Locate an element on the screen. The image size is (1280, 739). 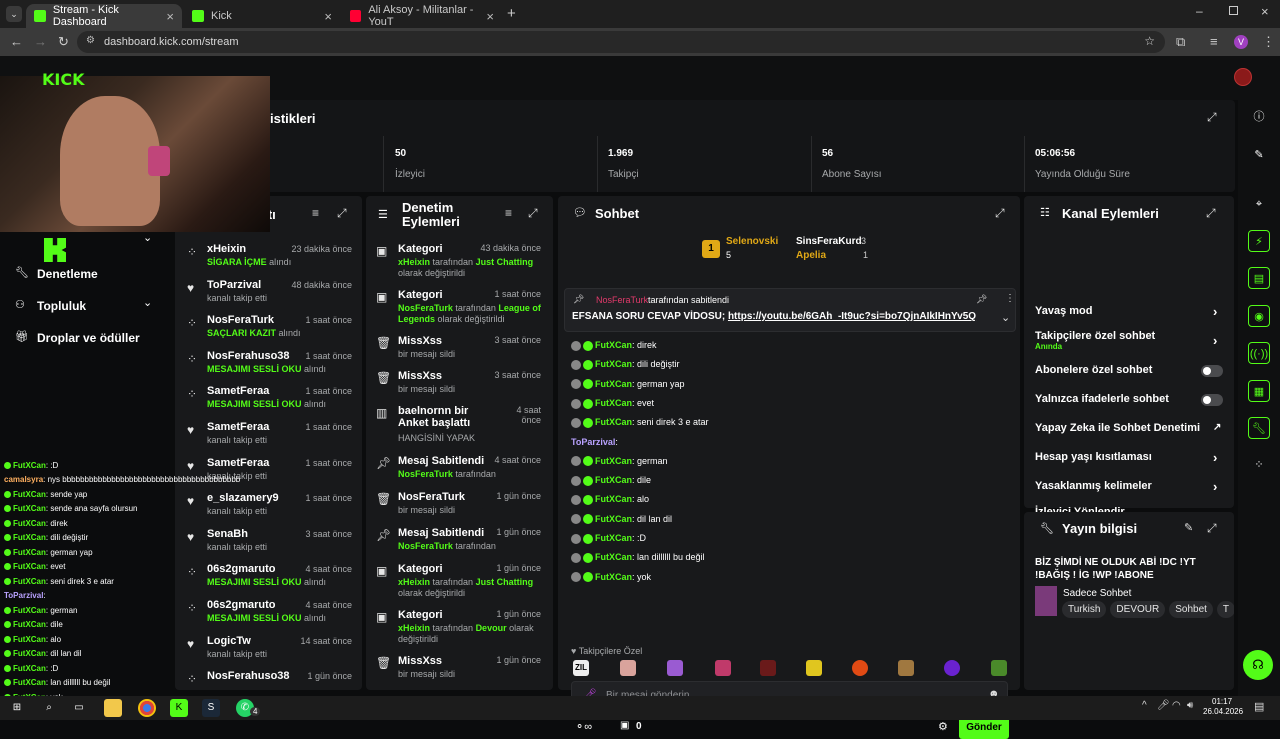
nav-item-hidden: ⌄ is located at coordinates (85, 239).